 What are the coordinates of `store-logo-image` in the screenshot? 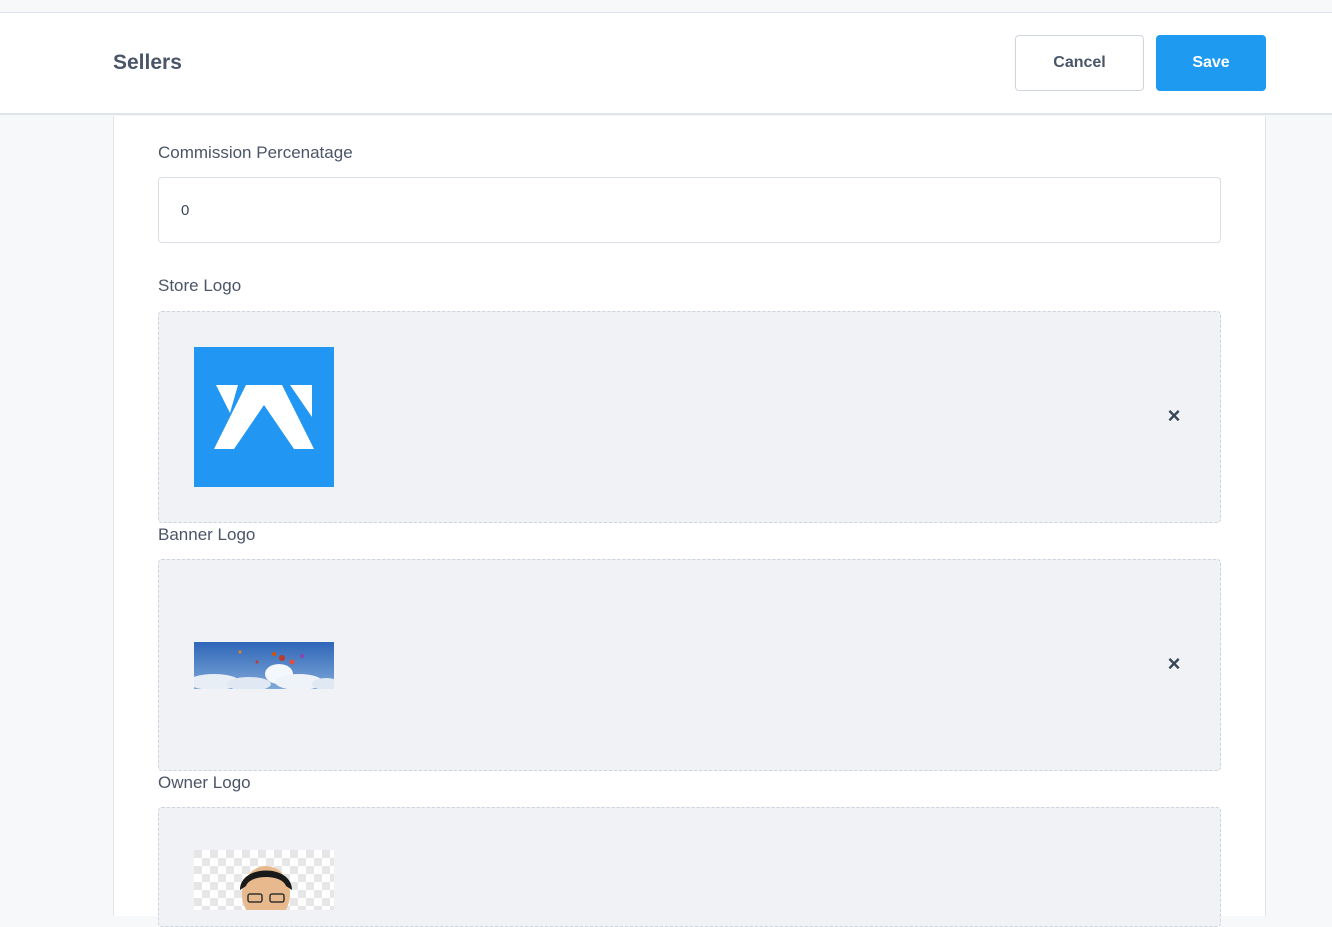 It's located at (264, 417).